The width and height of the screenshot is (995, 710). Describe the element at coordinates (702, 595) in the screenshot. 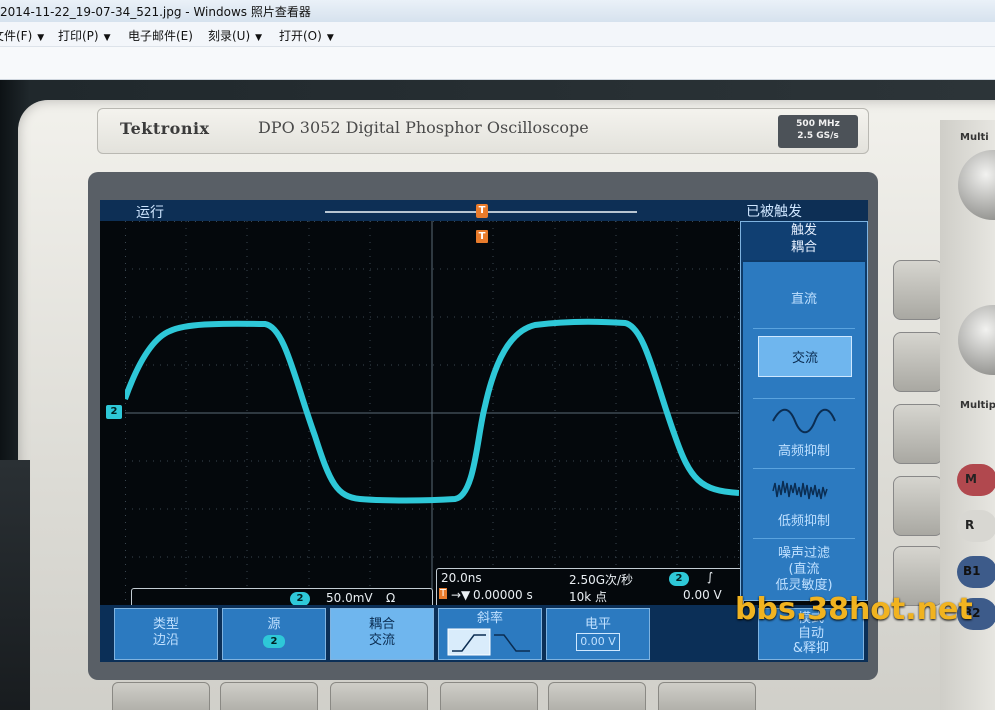

I see `trigger-level-readout: 0.00 V` at that location.